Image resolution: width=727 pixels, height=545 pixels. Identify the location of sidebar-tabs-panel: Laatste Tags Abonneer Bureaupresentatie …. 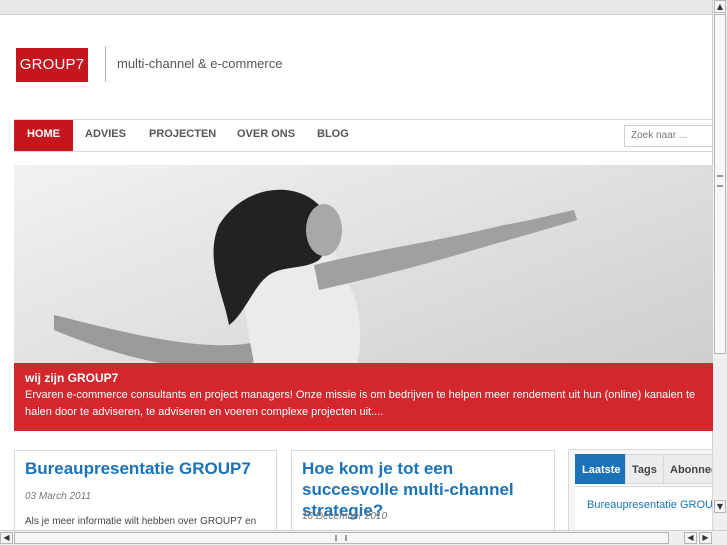
(640, 494).